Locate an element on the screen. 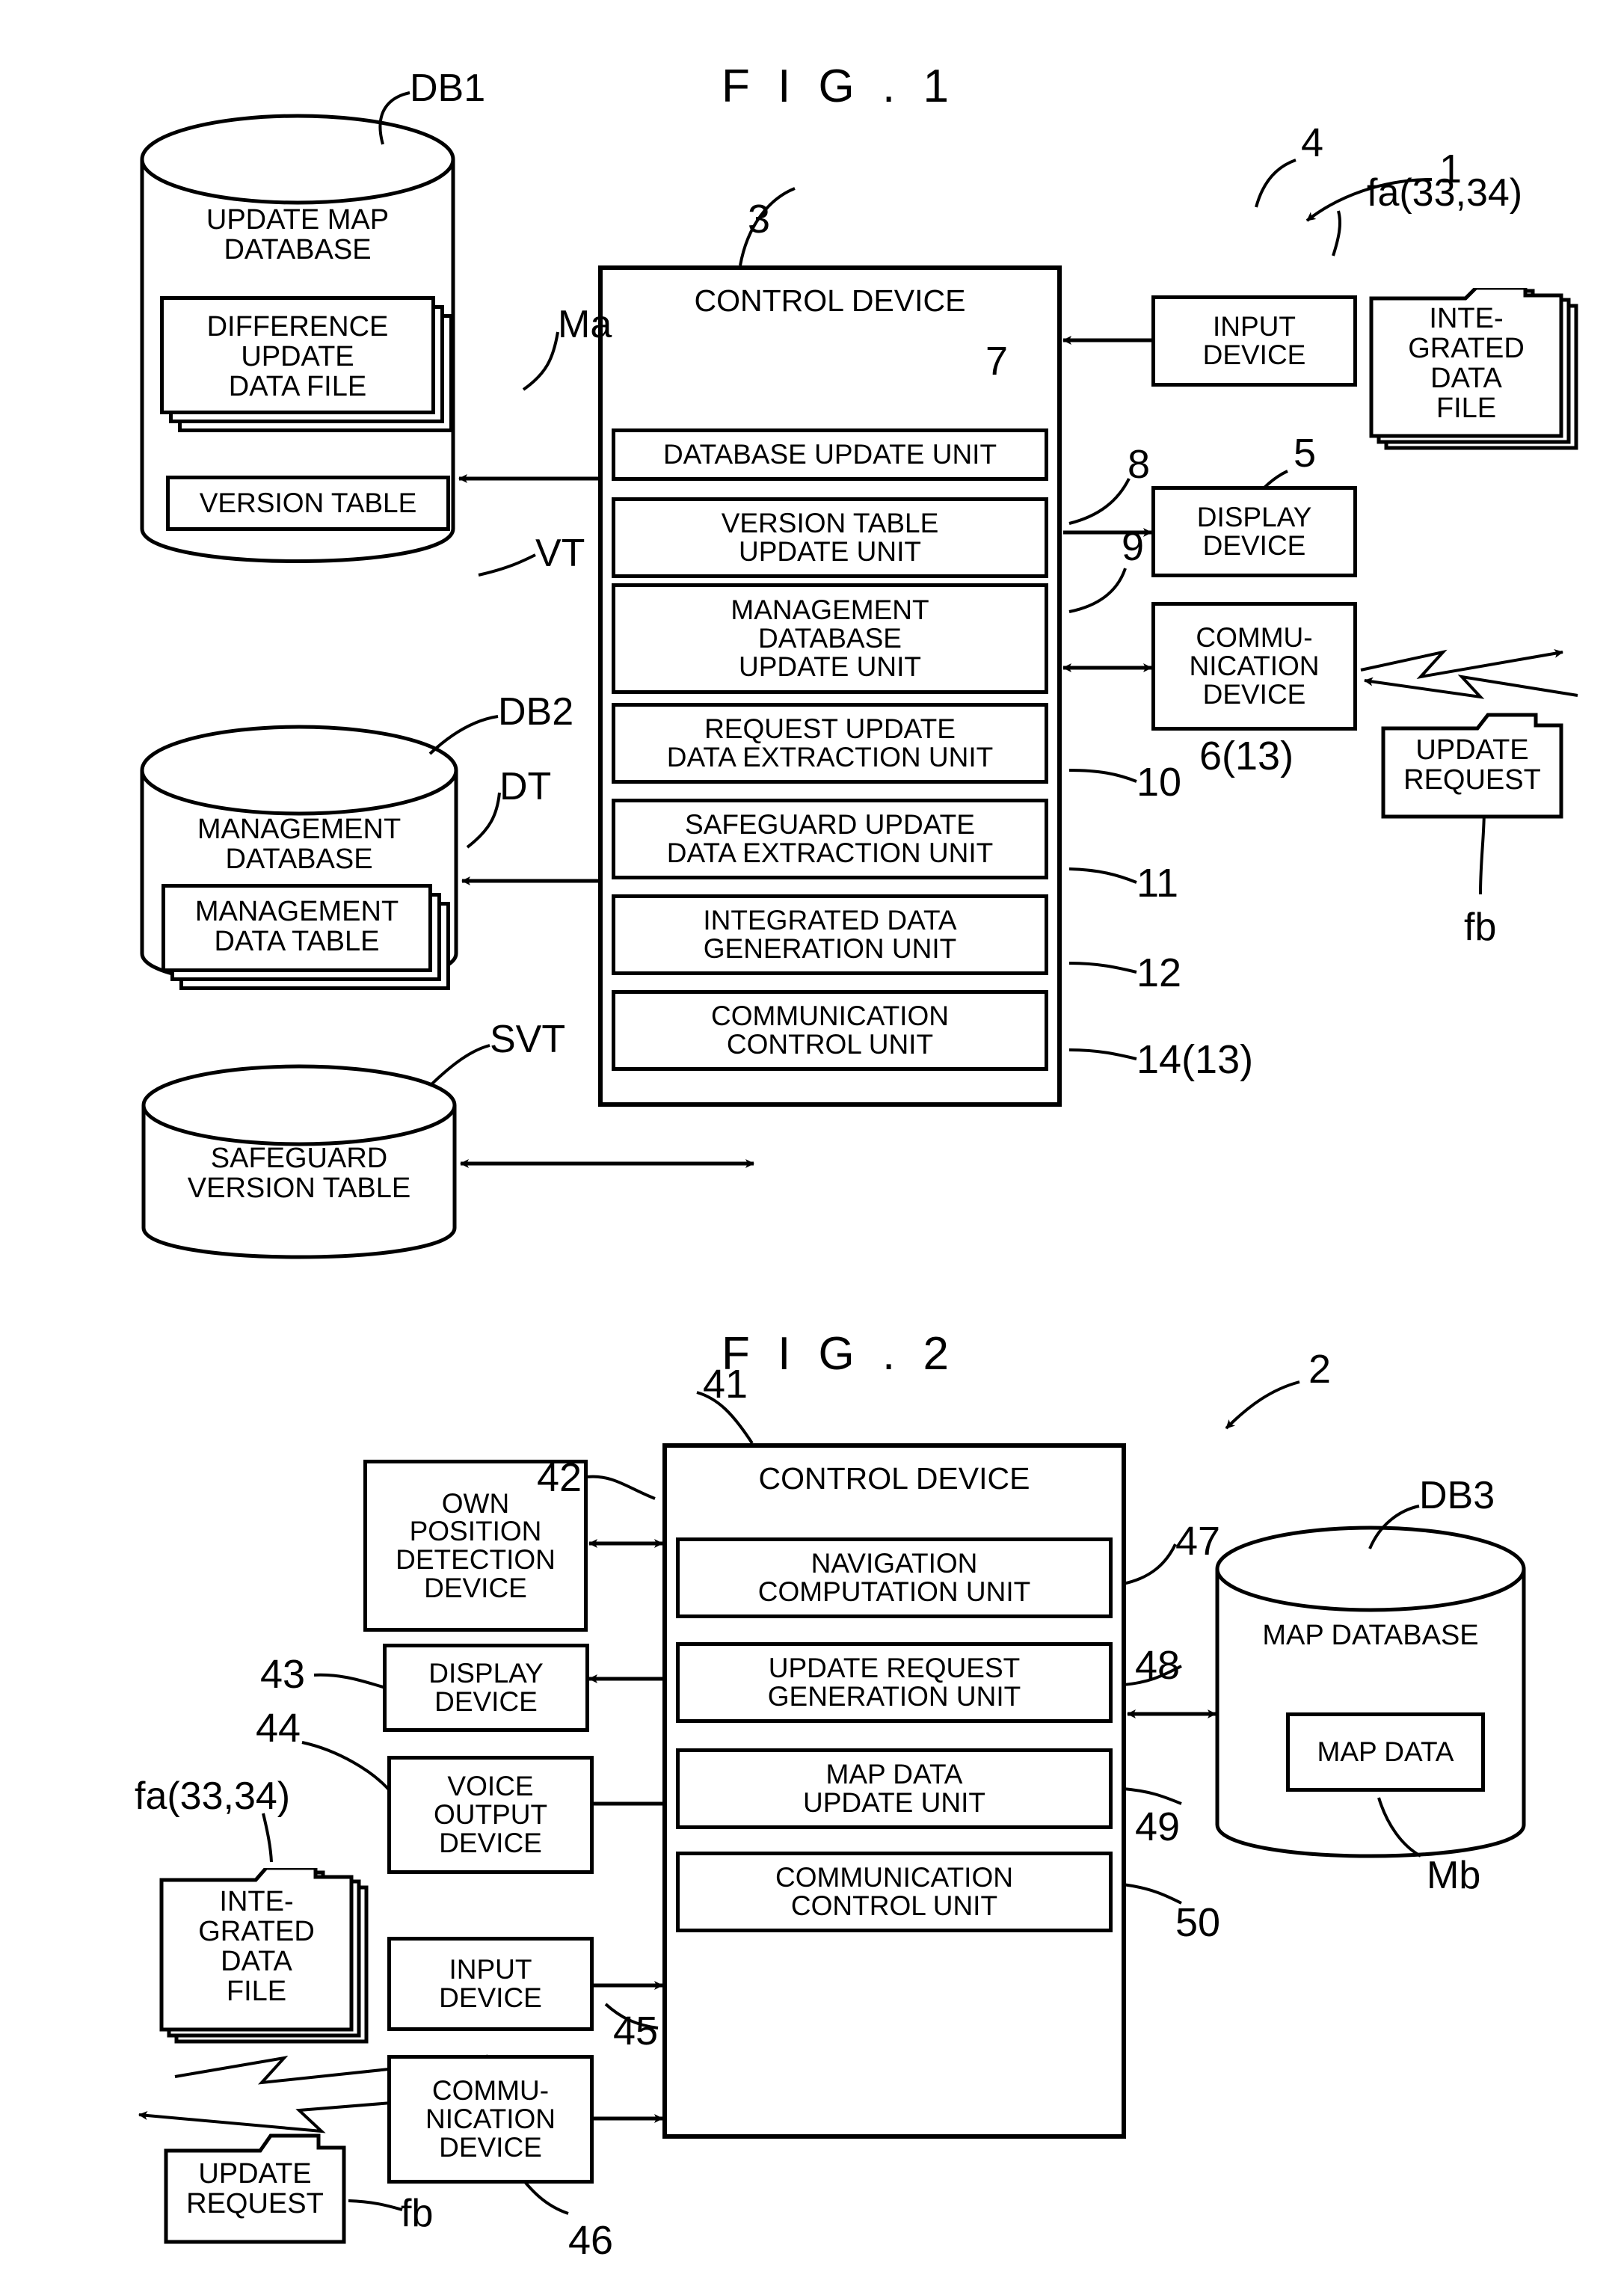 This screenshot has height=2292, width=1624. fig2-fa-ref: fa(33,34) is located at coordinates (213, 1797).